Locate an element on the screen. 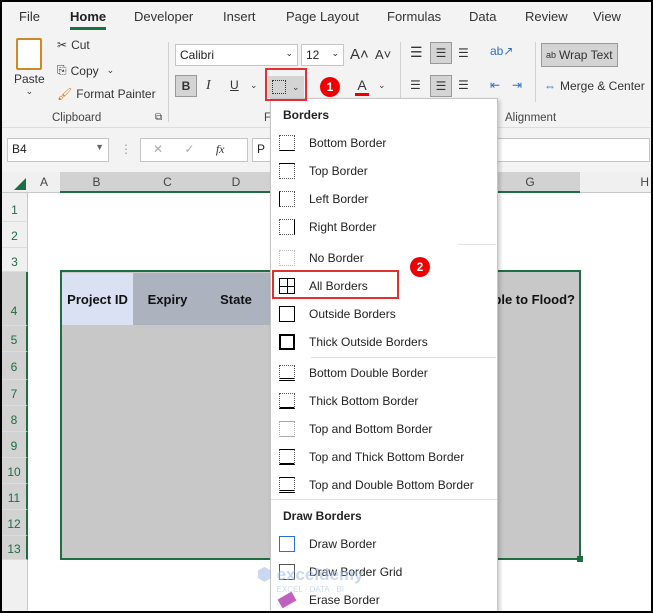  header-cell-expiry: Expiry is located at coordinates (167, 299).